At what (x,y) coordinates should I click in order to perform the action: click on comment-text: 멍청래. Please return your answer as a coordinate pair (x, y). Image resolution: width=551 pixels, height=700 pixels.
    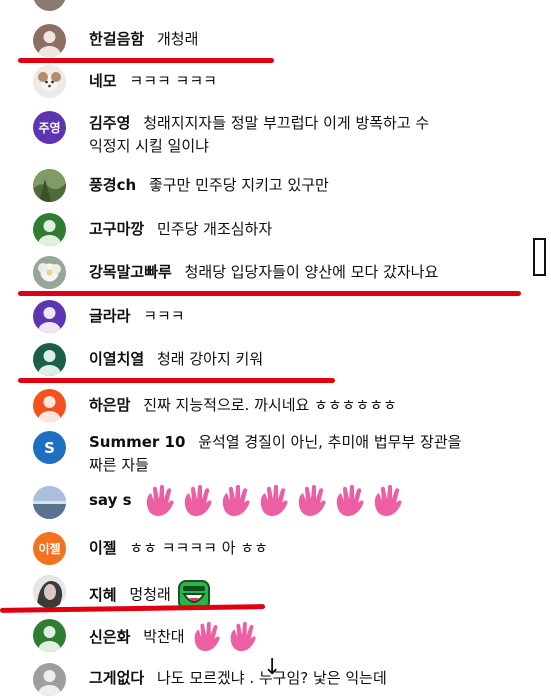
    Looking at the image, I should click on (150, 594).